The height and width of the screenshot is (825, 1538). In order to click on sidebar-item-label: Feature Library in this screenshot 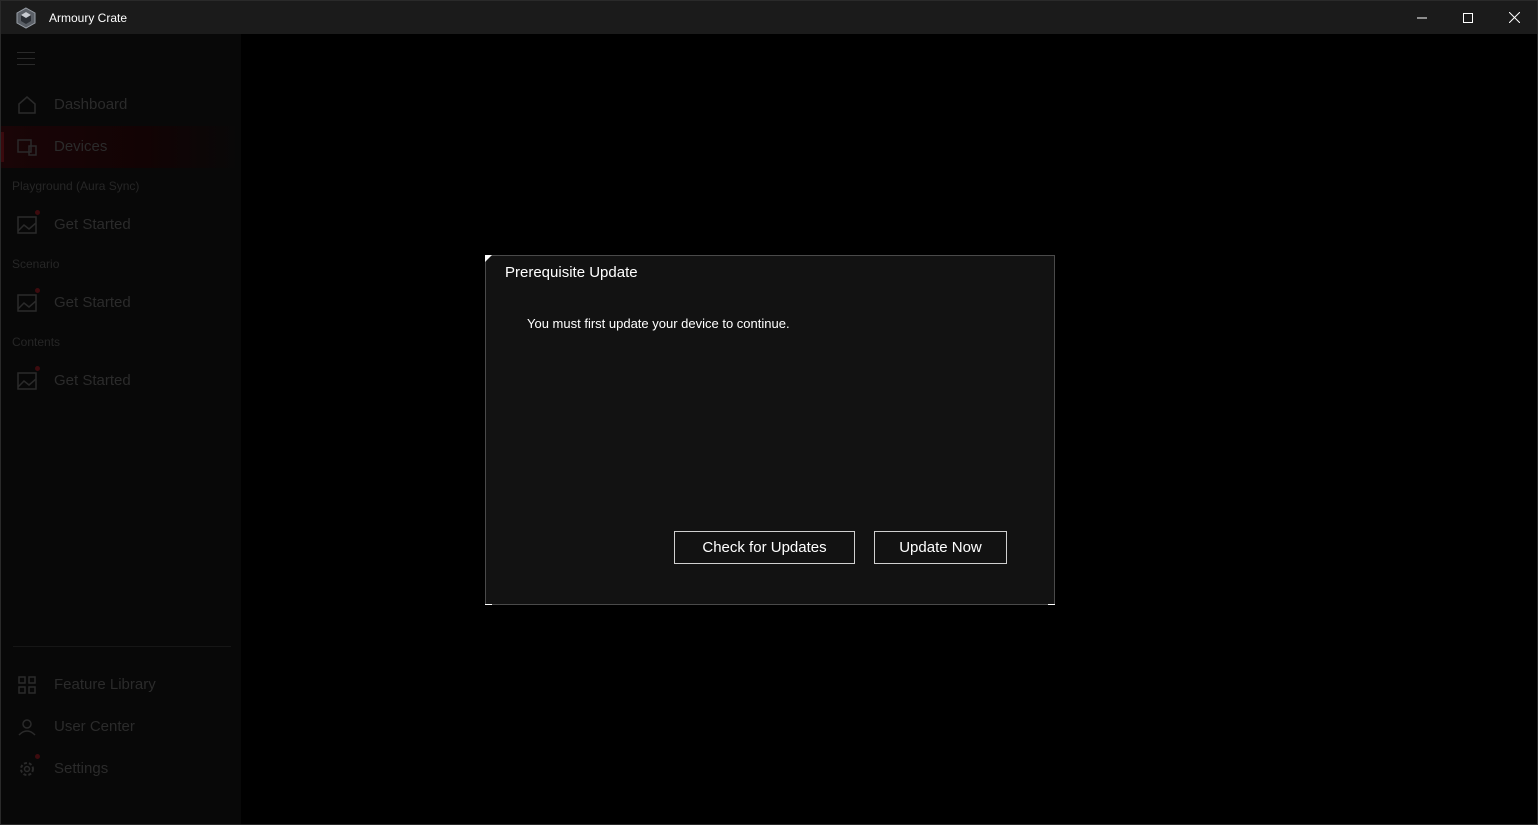, I will do `click(105, 684)`.